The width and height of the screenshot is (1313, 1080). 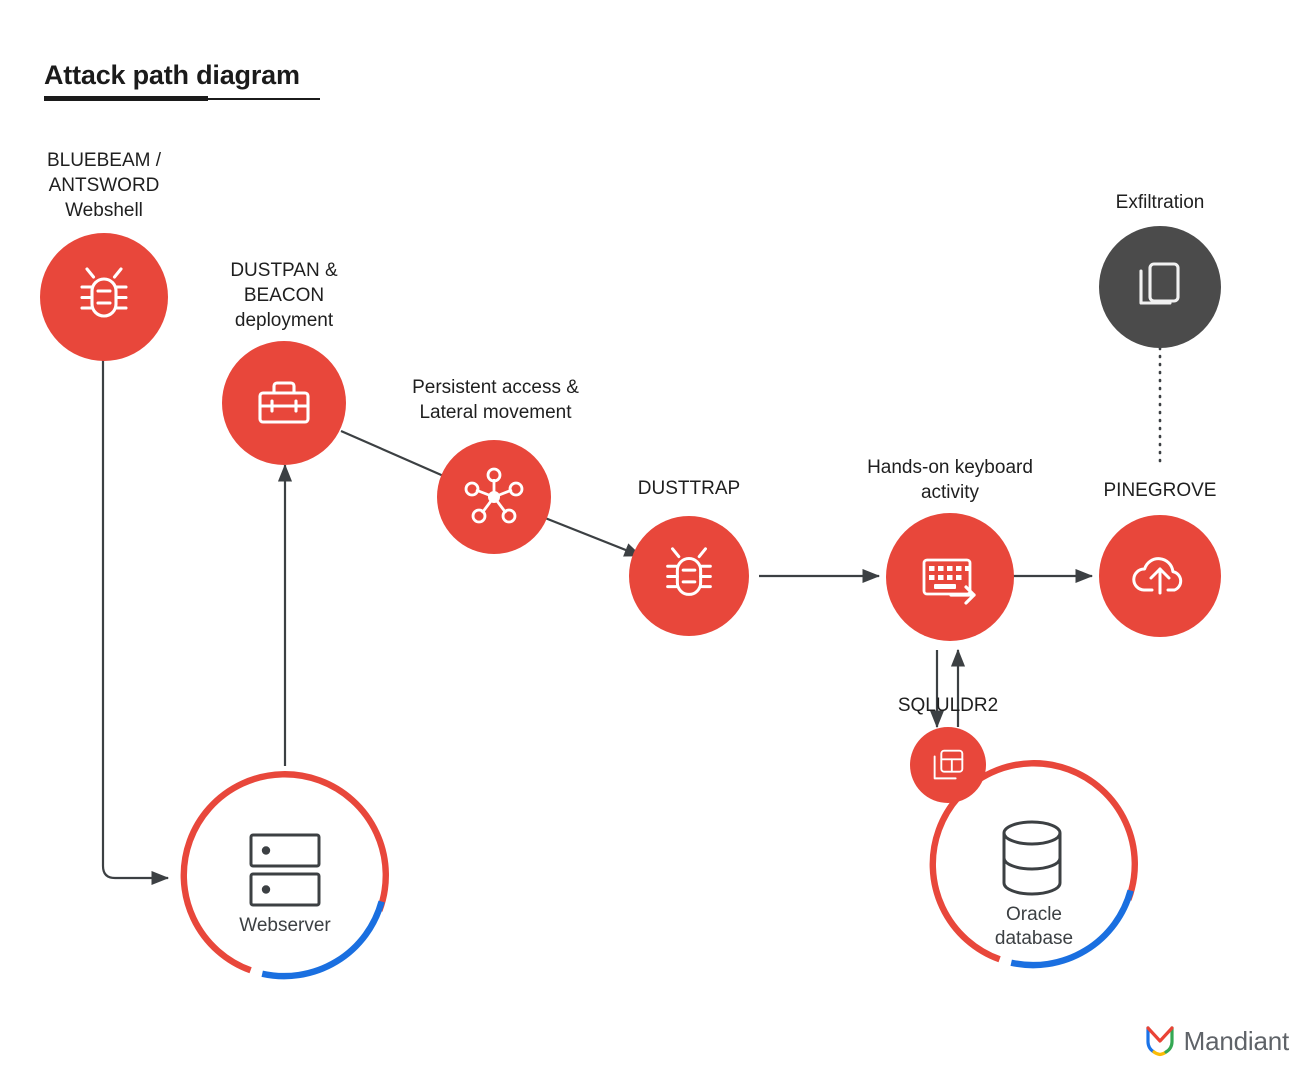 I want to click on node-webshell-label: BLUEBEAM / ANTSWORD Webshell, so click(x=104, y=185).